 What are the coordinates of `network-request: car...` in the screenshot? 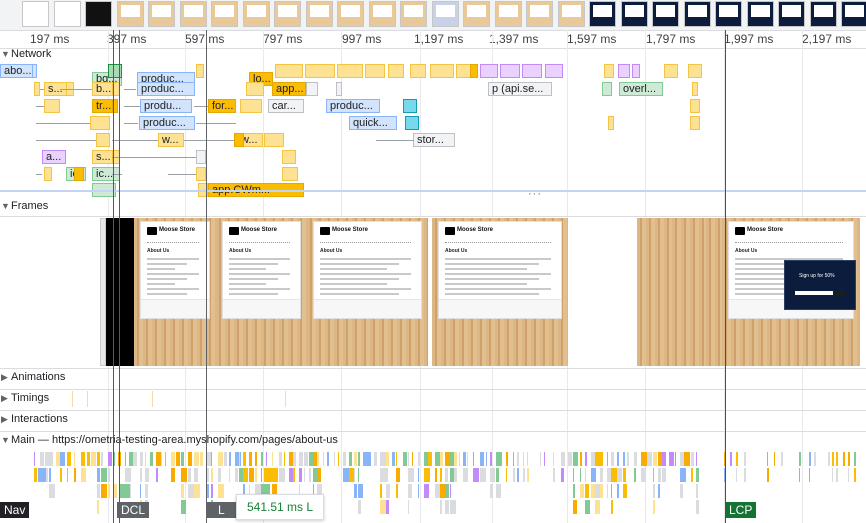 It's located at (286, 106).